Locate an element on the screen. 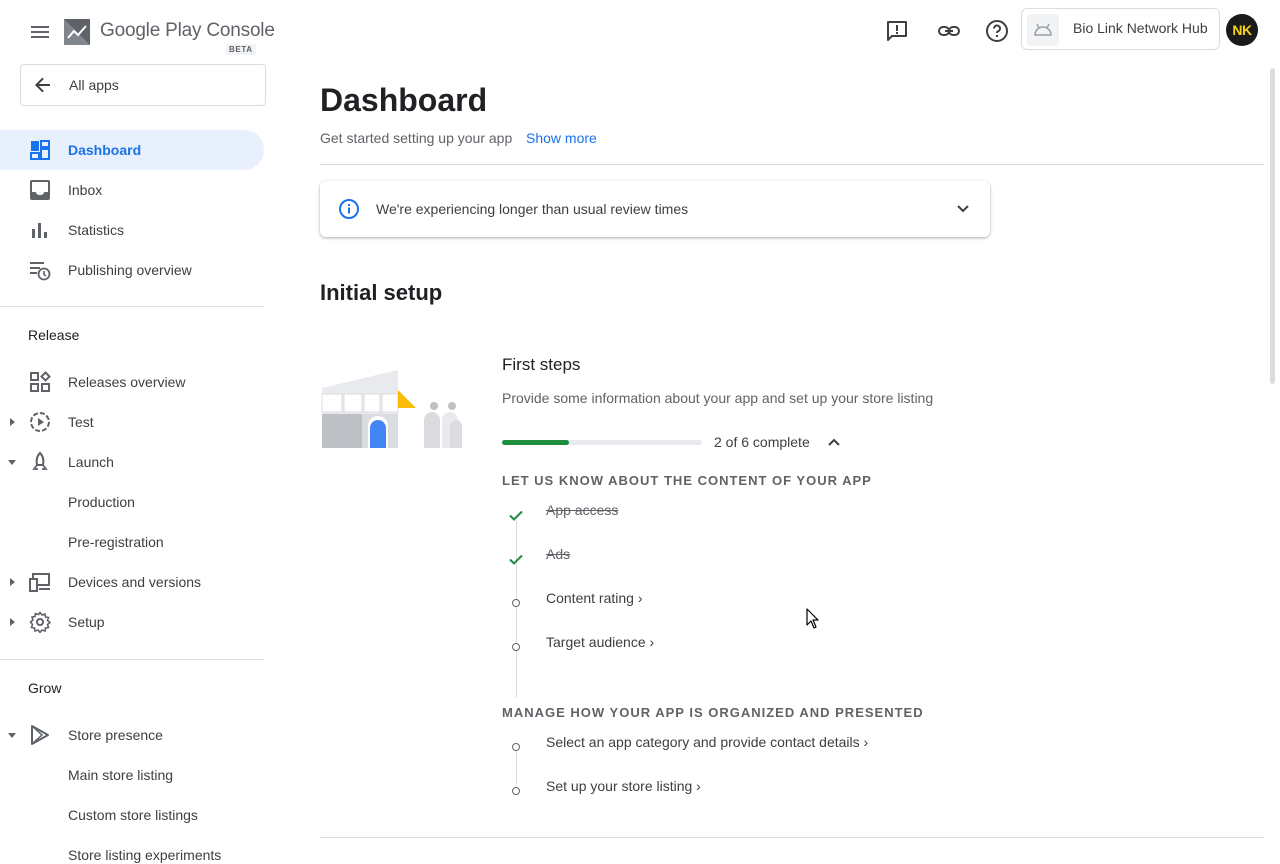 This screenshot has width=1280, height=864. nav-label: Setup is located at coordinates (86, 622).